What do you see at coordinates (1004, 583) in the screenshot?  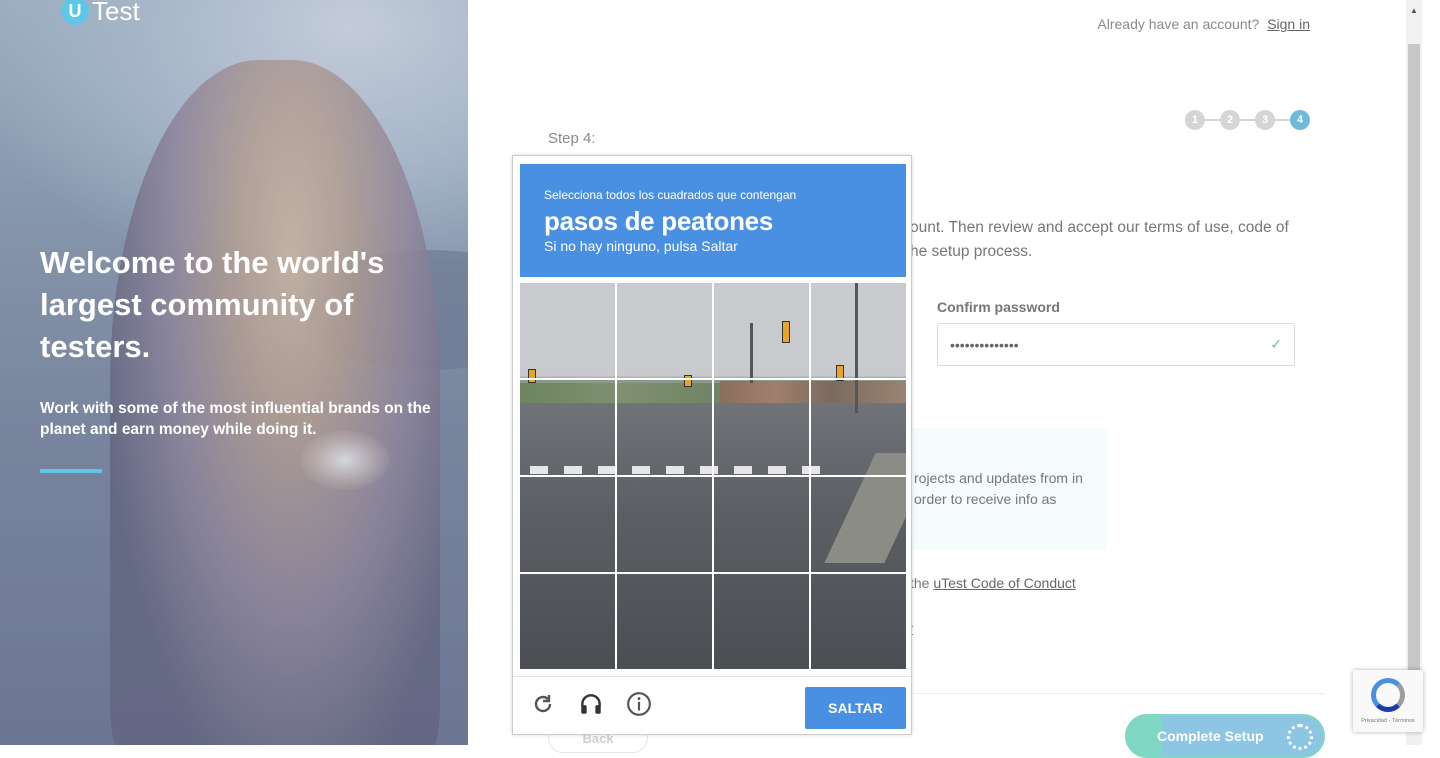 I see `code-of-conduct-link: uTest Code of Conduct` at bounding box center [1004, 583].